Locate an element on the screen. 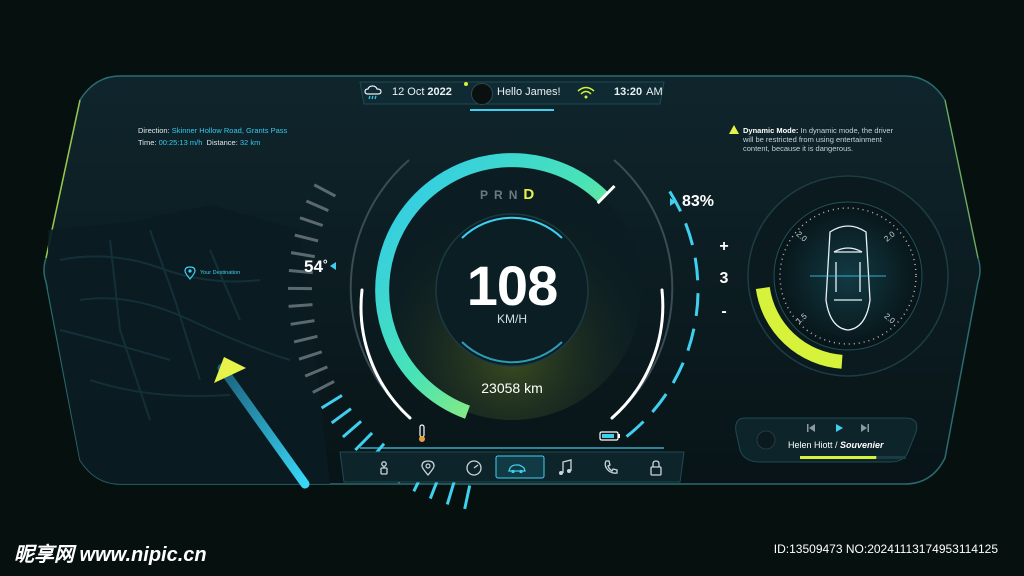 The image size is (1024, 576). clock-meridiem: AM is located at coordinates (654, 92).